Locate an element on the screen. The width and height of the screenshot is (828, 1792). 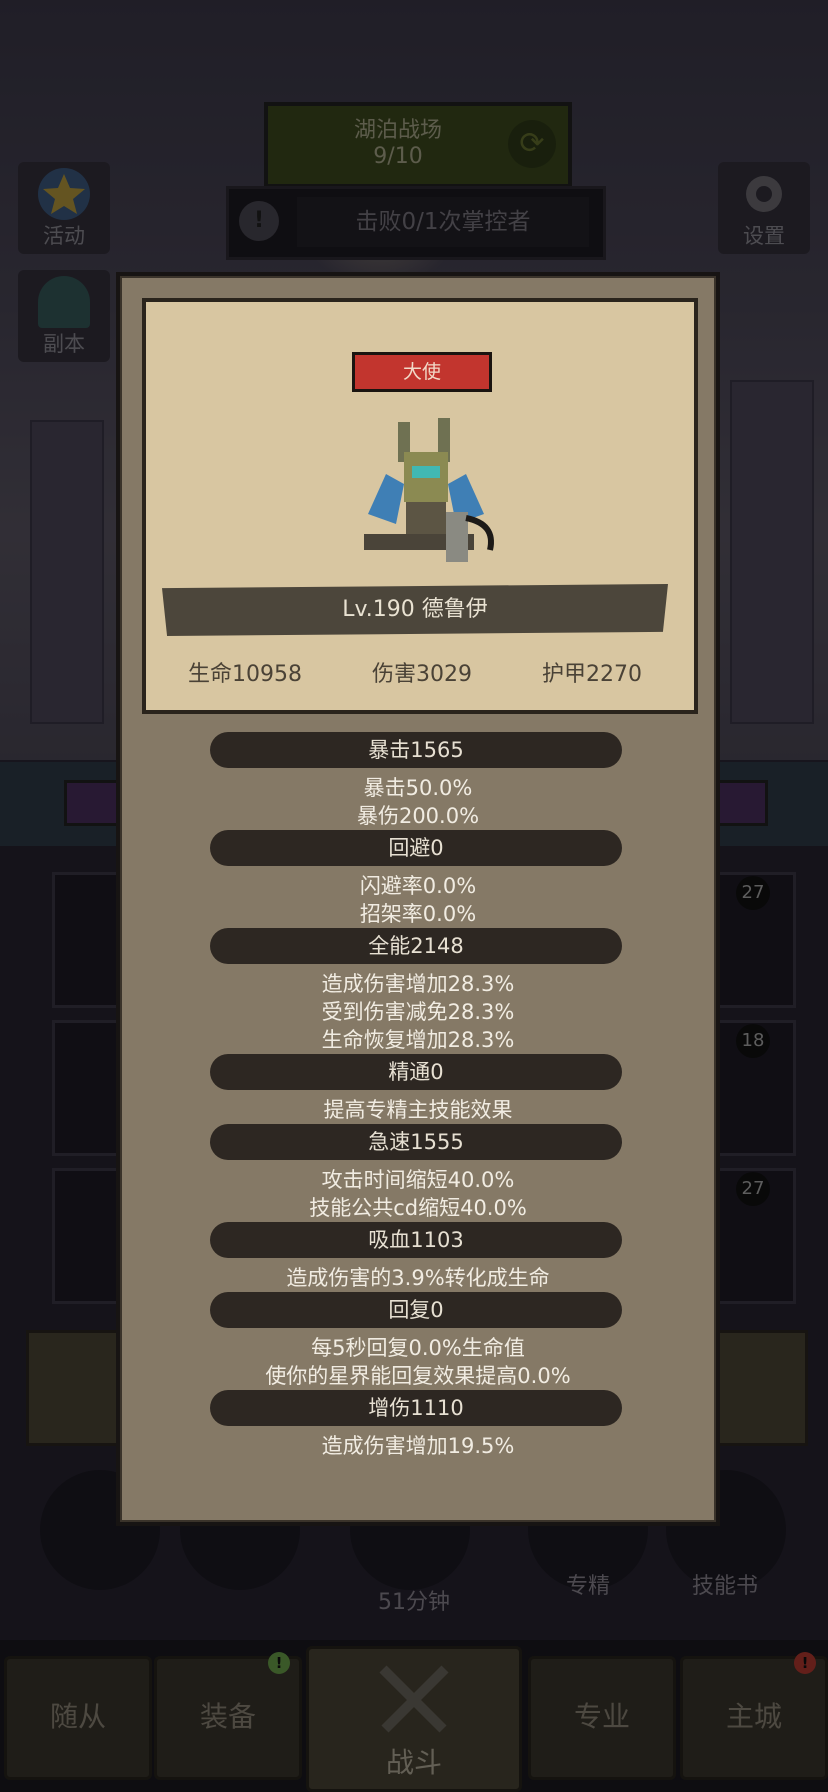
stat-header-haste: 急速1555 is located at coordinates (416, 1142).